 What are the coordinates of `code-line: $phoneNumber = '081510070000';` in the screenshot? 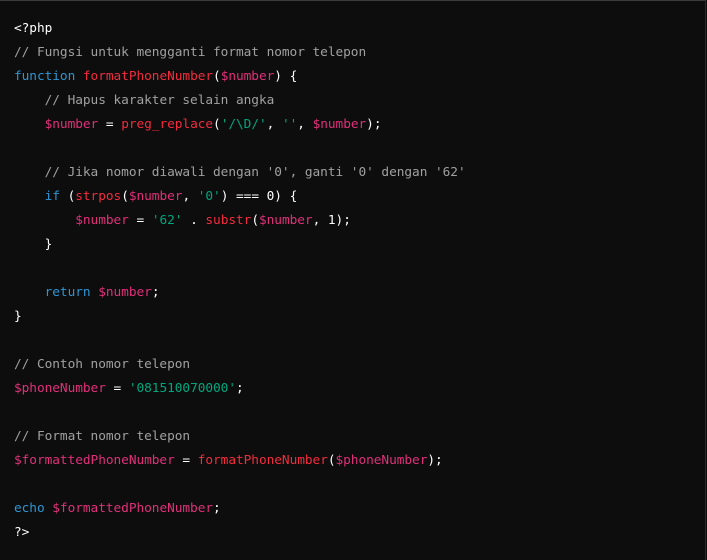 It's located at (240, 389).